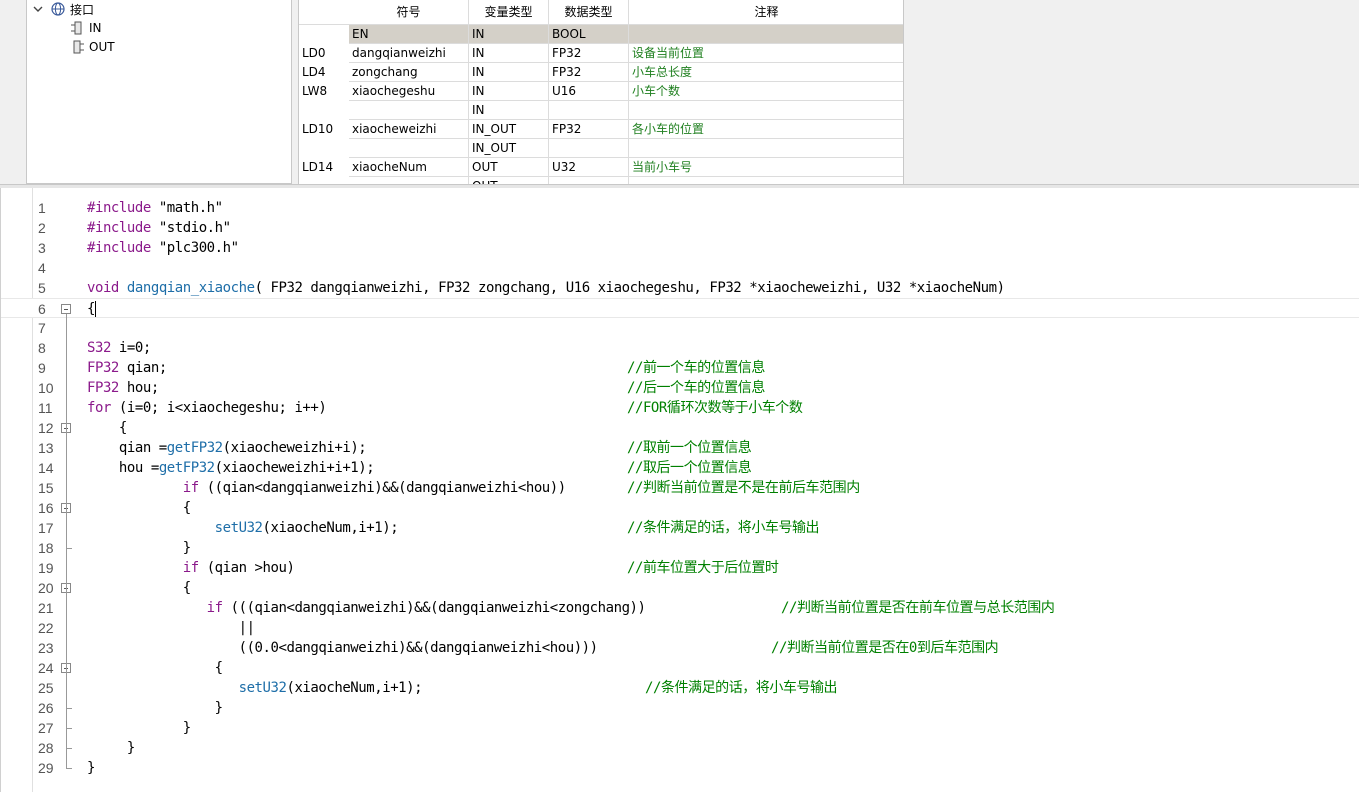 The image size is (1359, 792). Describe the element at coordinates (409, 53) in the screenshot. I see `row-symbol: dangqianweizhi` at that location.